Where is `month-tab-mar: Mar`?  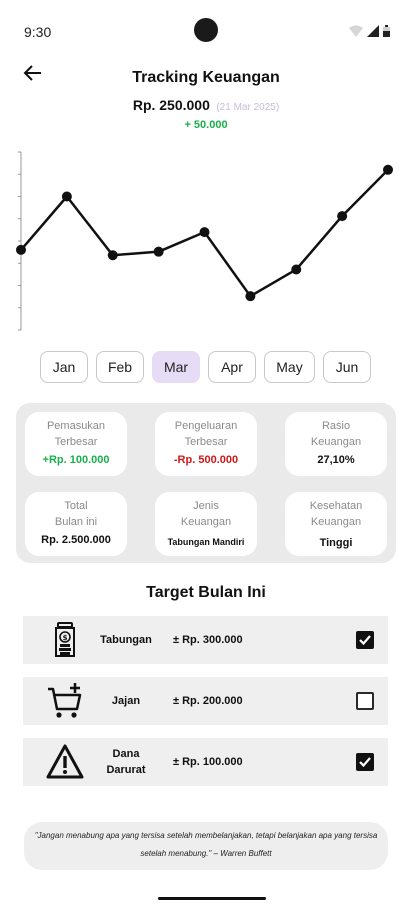
month-tab-mar: Mar is located at coordinates (176, 367).